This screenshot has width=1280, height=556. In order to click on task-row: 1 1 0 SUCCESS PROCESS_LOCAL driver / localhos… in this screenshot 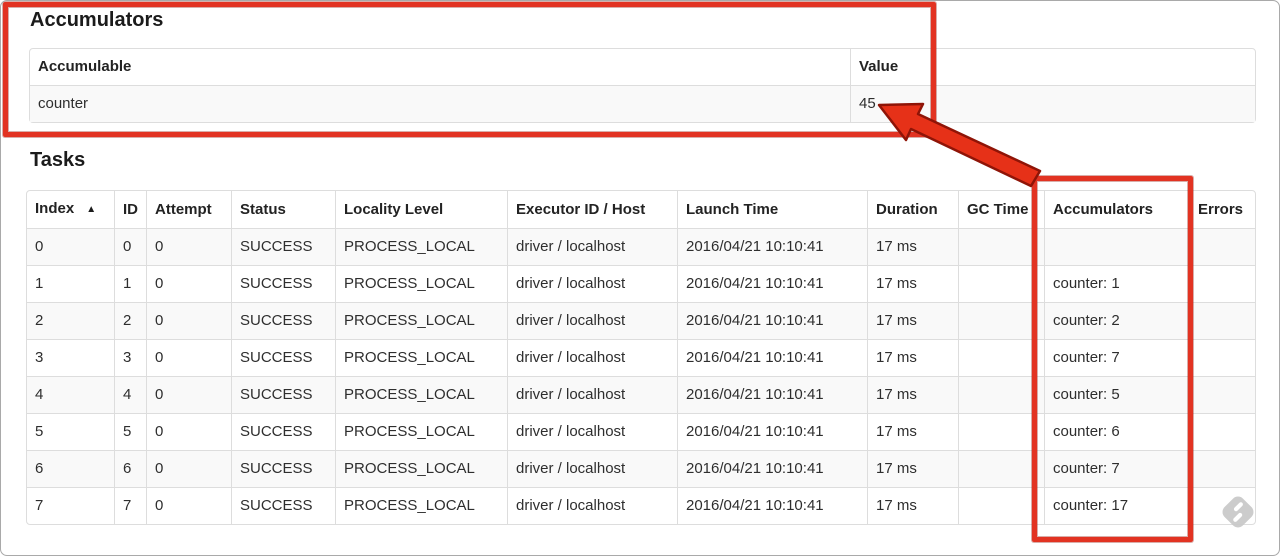, I will do `click(641, 283)`.